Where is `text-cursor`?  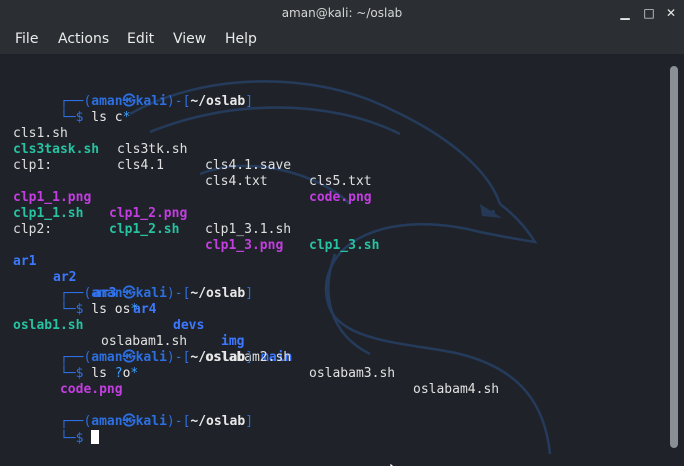
text-cursor is located at coordinates (95, 437).